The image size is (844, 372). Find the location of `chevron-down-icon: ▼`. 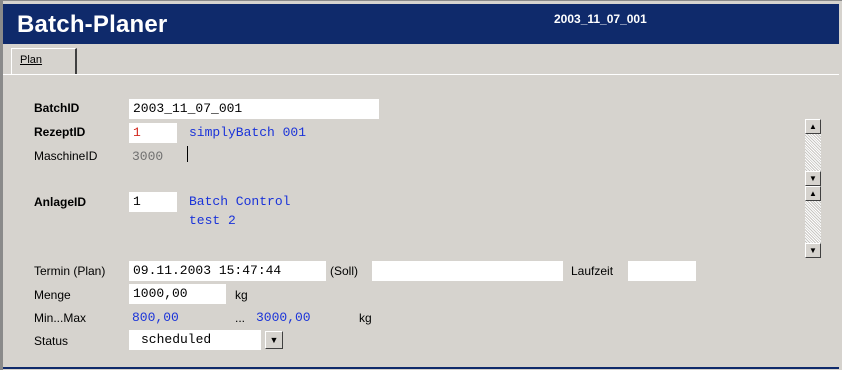

chevron-down-icon: ▼ is located at coordinates (274, 340).